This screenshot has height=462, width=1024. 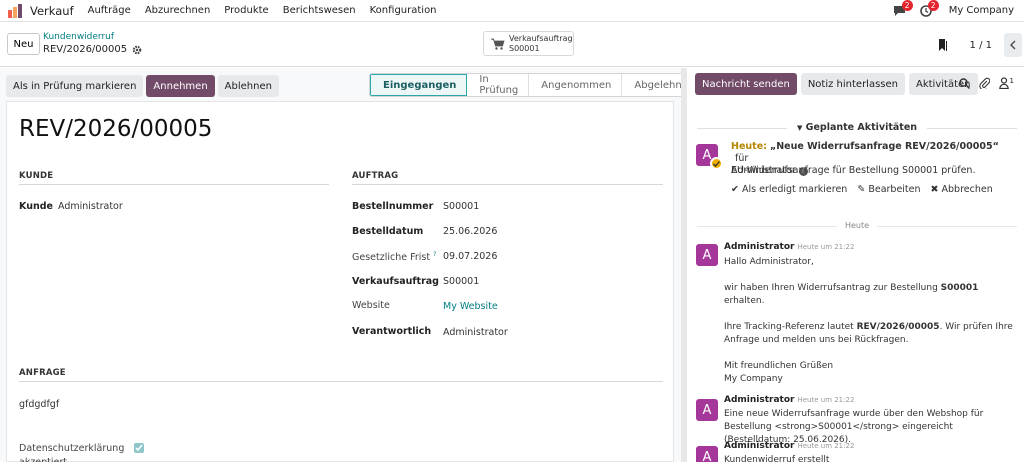 I want to click on customer-label: Kunde, so click(x=36, y=206).